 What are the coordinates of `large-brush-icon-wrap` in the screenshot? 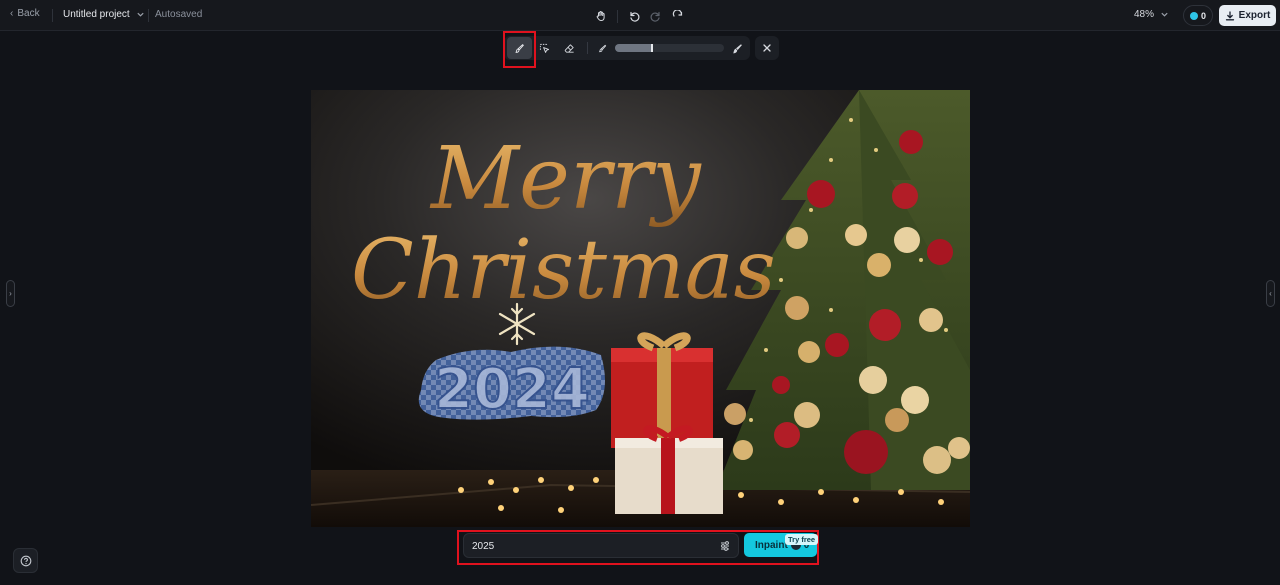 It's located at (737, 48).